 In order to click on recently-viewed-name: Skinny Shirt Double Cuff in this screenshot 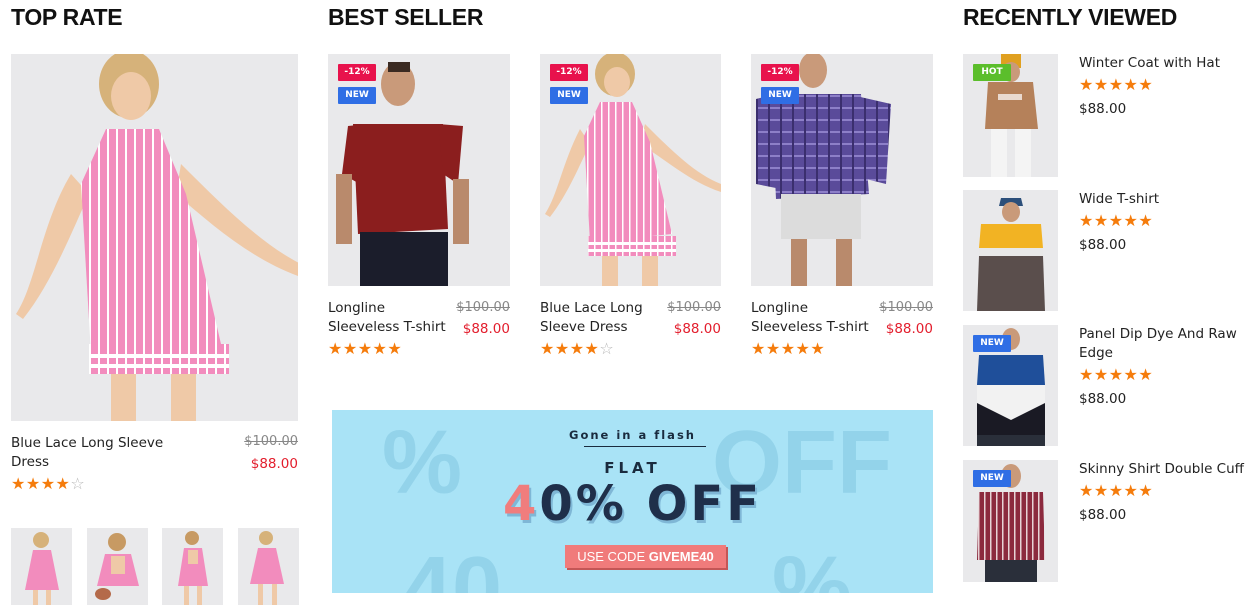, I will do `click(1164, 469)`.